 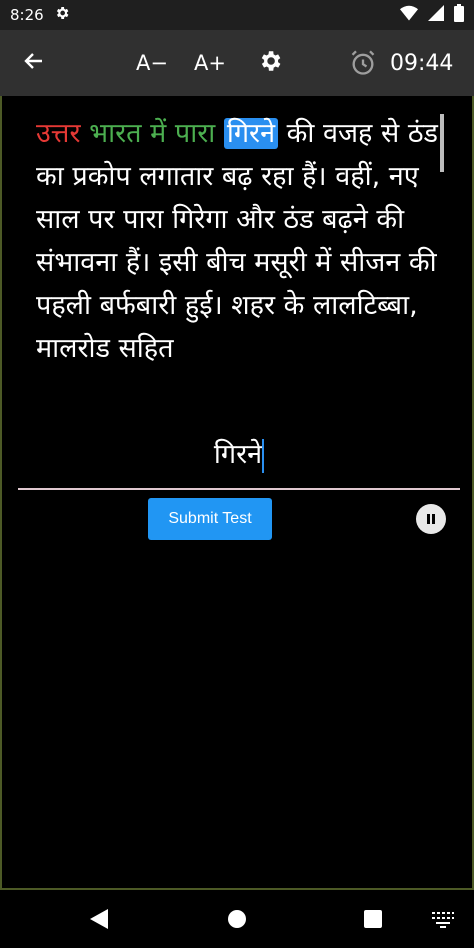 What do you see at coordinates (251, 133) in the screenshot?
I see `passage-word: गिरने` at bounding box center [251, 133].